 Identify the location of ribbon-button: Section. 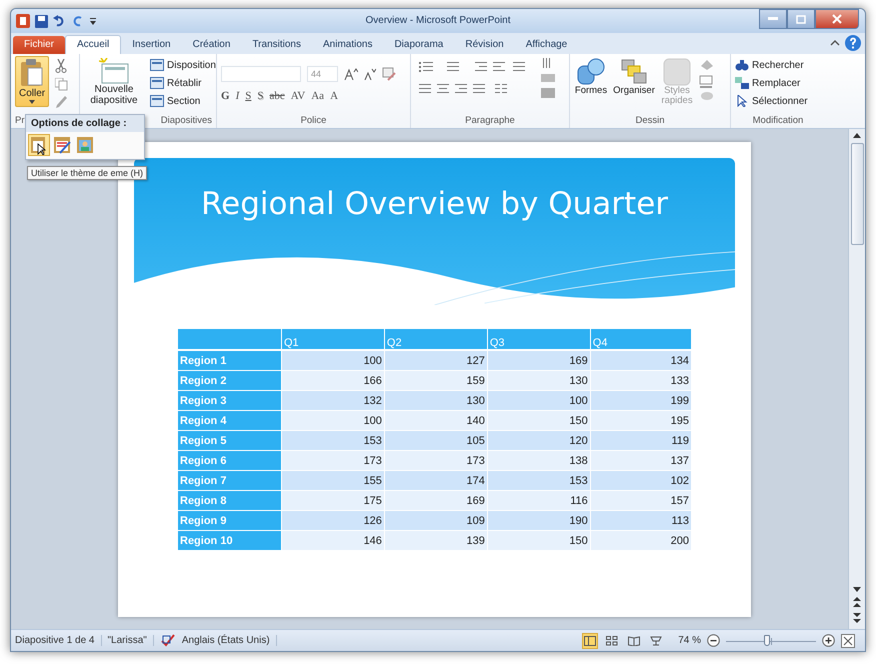
(183, 101).